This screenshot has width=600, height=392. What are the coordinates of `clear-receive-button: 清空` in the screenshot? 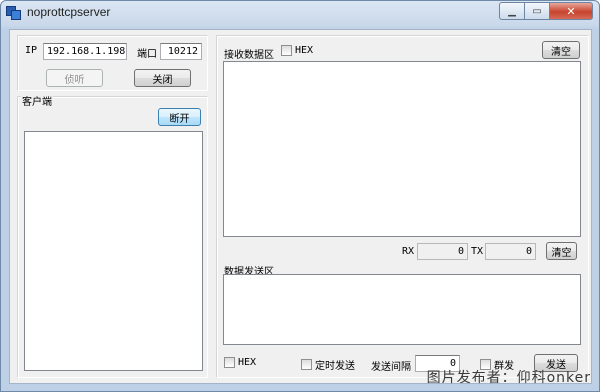 It's located at (561, 50).